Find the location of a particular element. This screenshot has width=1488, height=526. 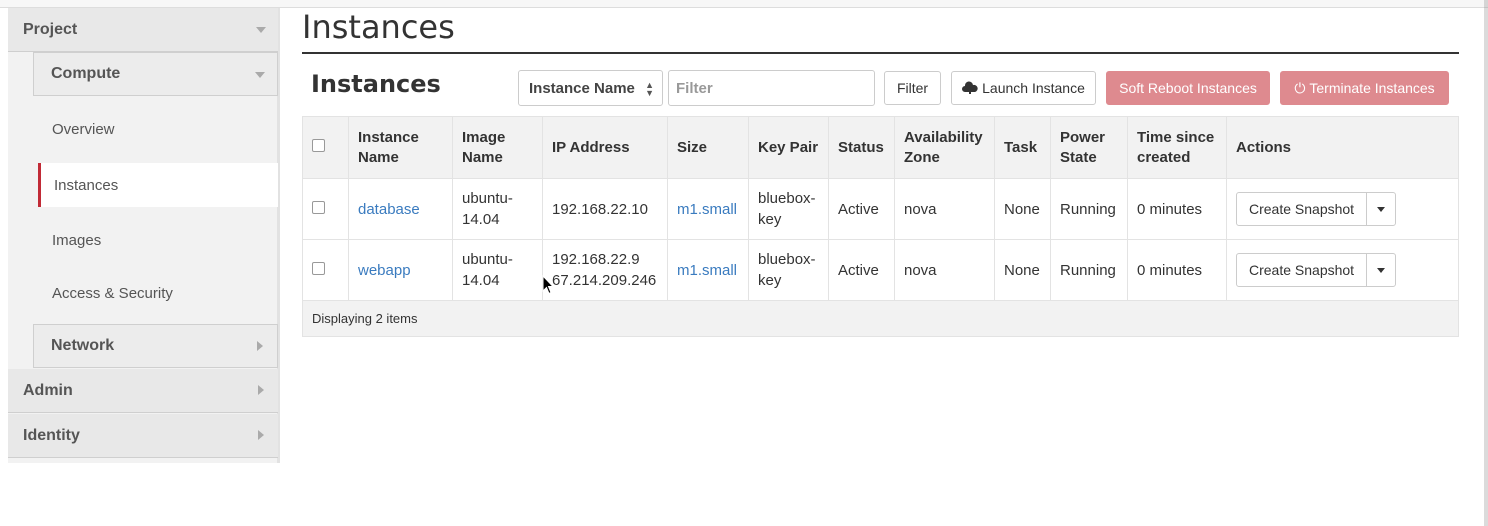

instance-name-cell: database is located at coordinates (400, 209).